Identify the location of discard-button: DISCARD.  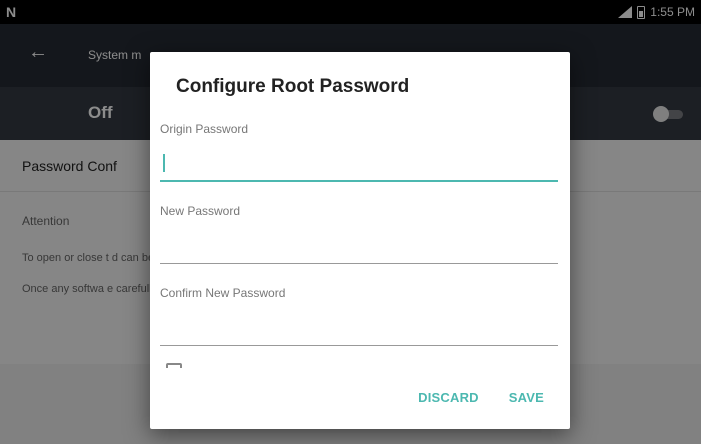
(448, 397).